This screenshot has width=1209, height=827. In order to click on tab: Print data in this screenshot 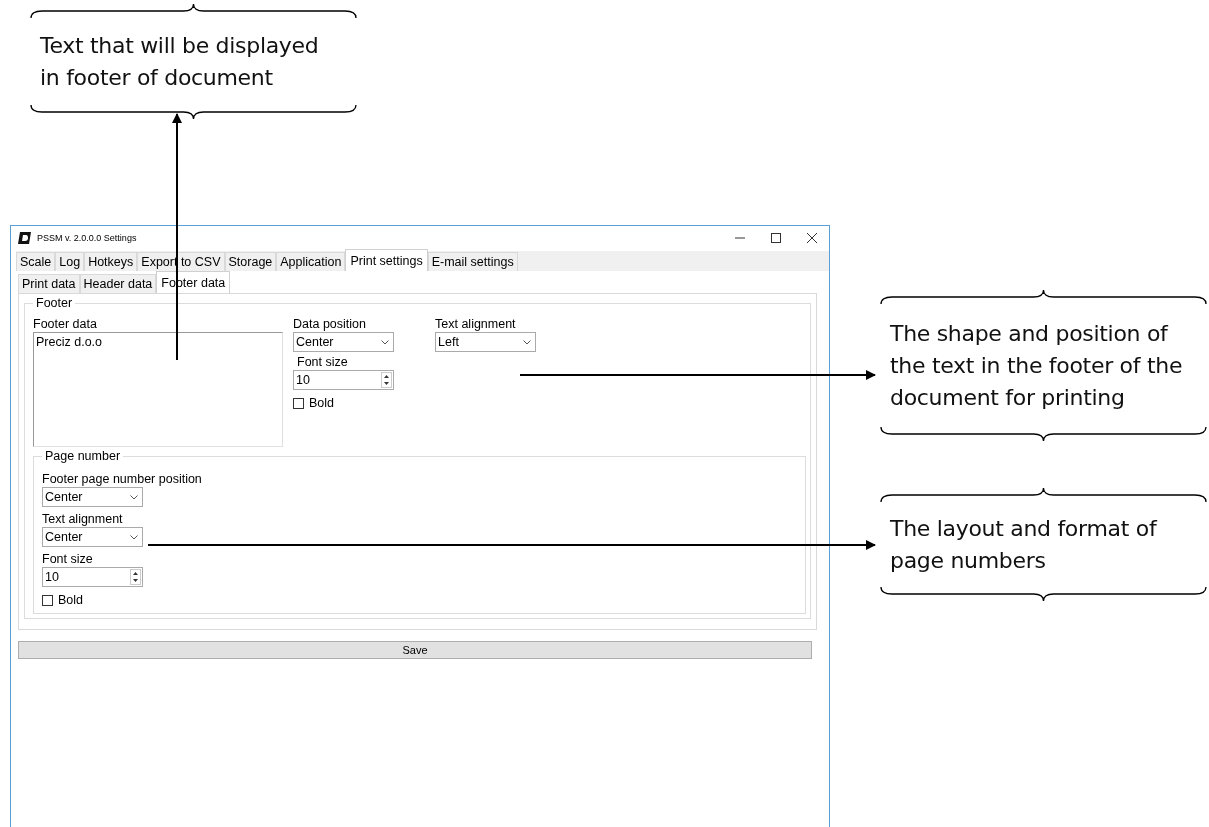, I will do `click(49, 283)`.